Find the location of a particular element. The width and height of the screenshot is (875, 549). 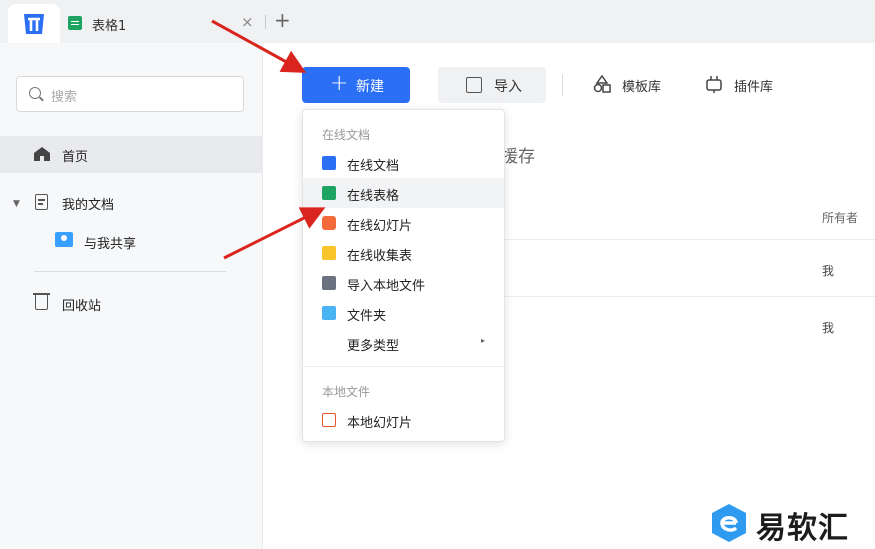

menu-item-online-form: 在线收集表 is located at coordinates (403, 253).